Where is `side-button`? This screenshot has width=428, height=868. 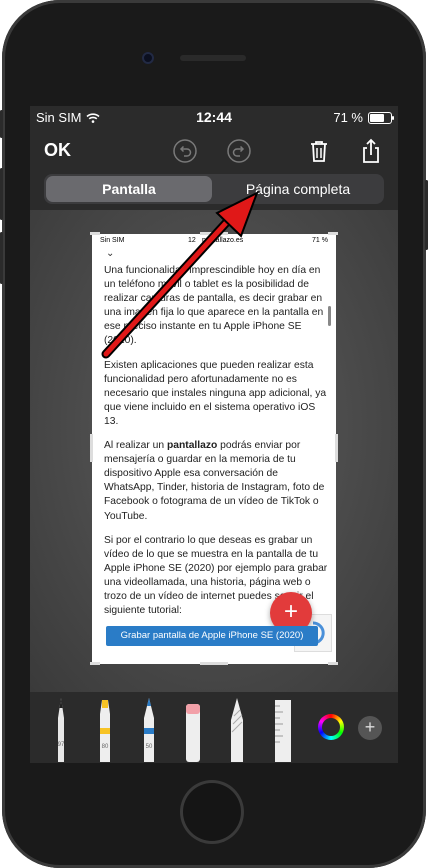 side-button is located at coordinates (1, 124).